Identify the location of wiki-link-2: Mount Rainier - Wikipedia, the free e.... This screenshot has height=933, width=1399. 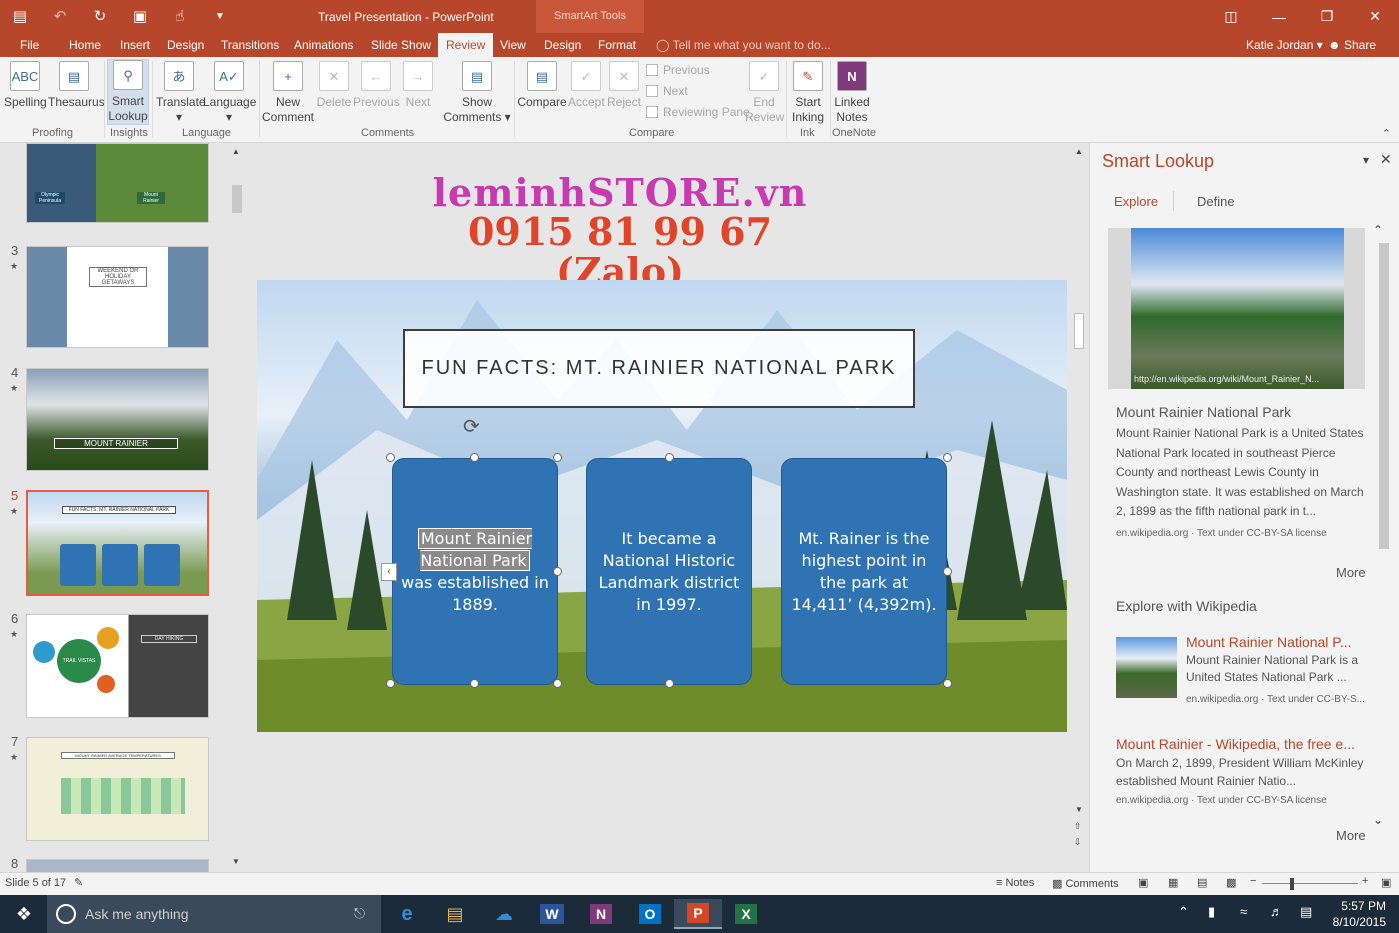
(1235, 744).